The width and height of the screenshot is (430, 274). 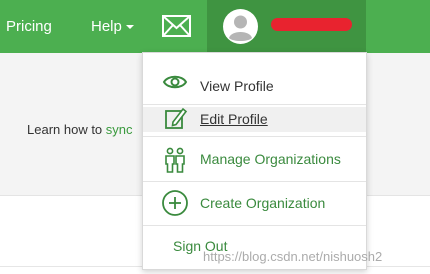 I want to click on caret-down-icon, so click(x=129, y=26).